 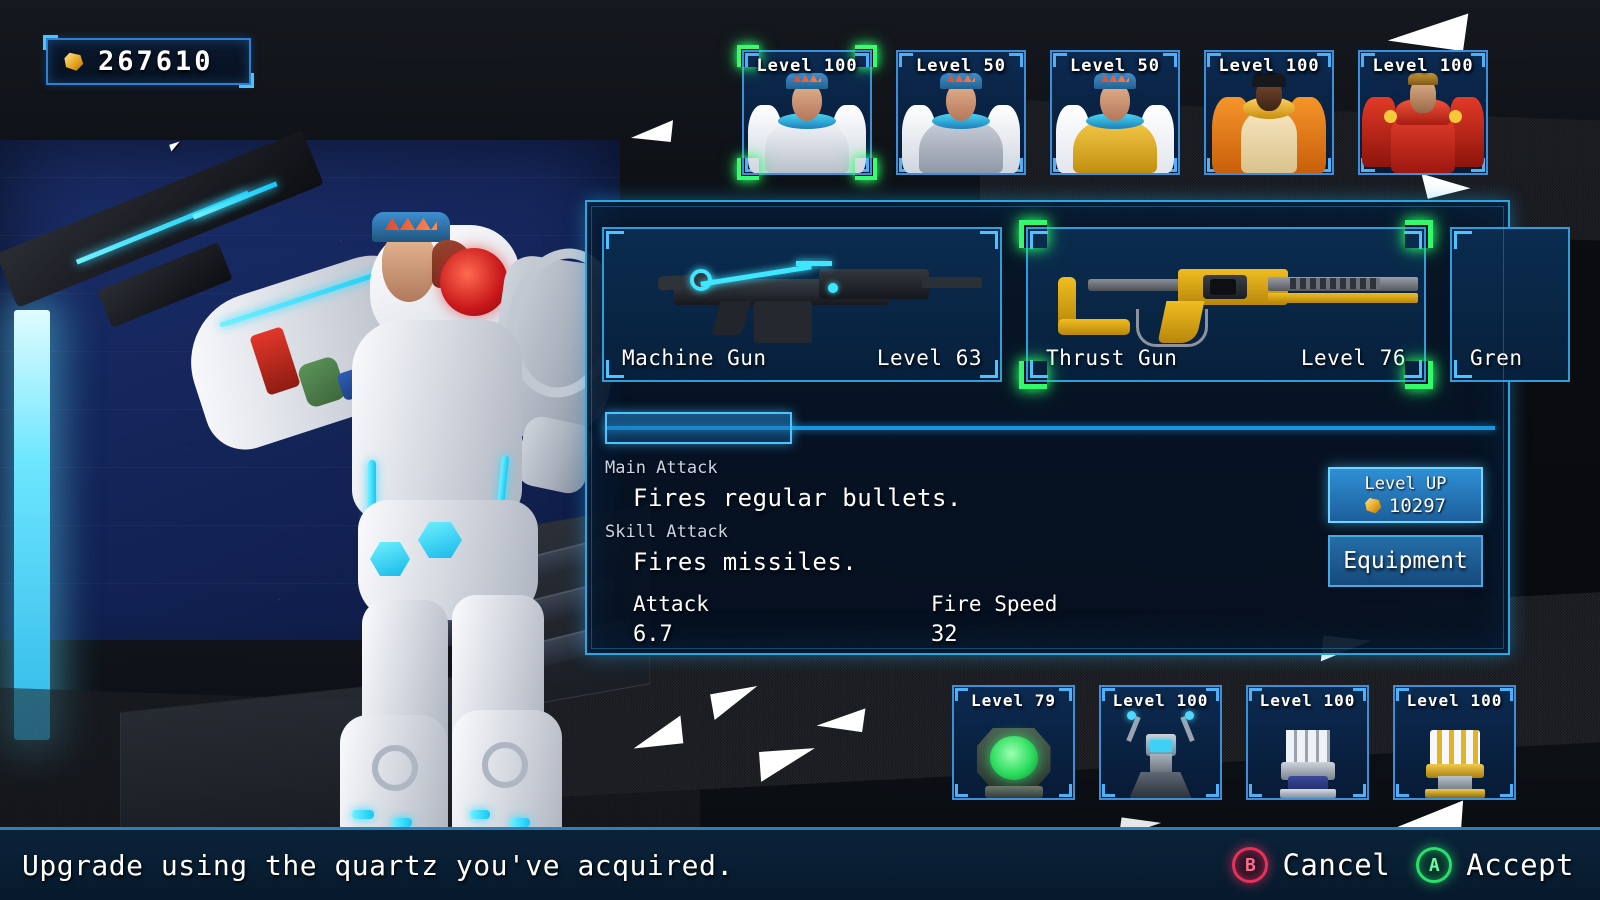 I want to click on weapon-card-thrust-gun: Thrust Gun Level 76, so click(x=1226, y=304).